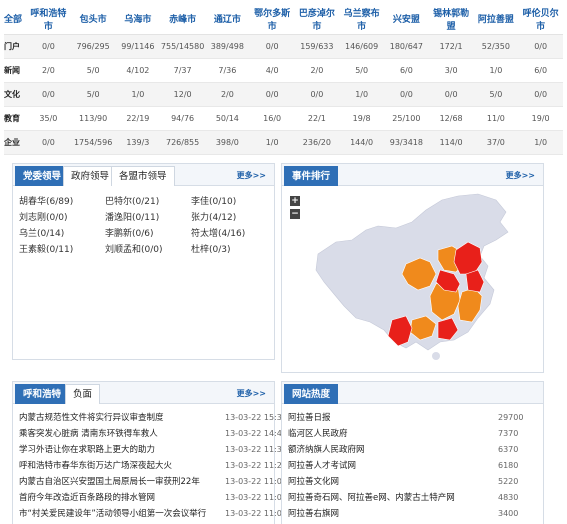 Image resolution: width=567 pixels, height=524 pixels. What do you see at coordinates (412, 466) in the screenshot?
I see `site-item: 阿拉善人才考试网 6180` at bounding box center [412, 466].